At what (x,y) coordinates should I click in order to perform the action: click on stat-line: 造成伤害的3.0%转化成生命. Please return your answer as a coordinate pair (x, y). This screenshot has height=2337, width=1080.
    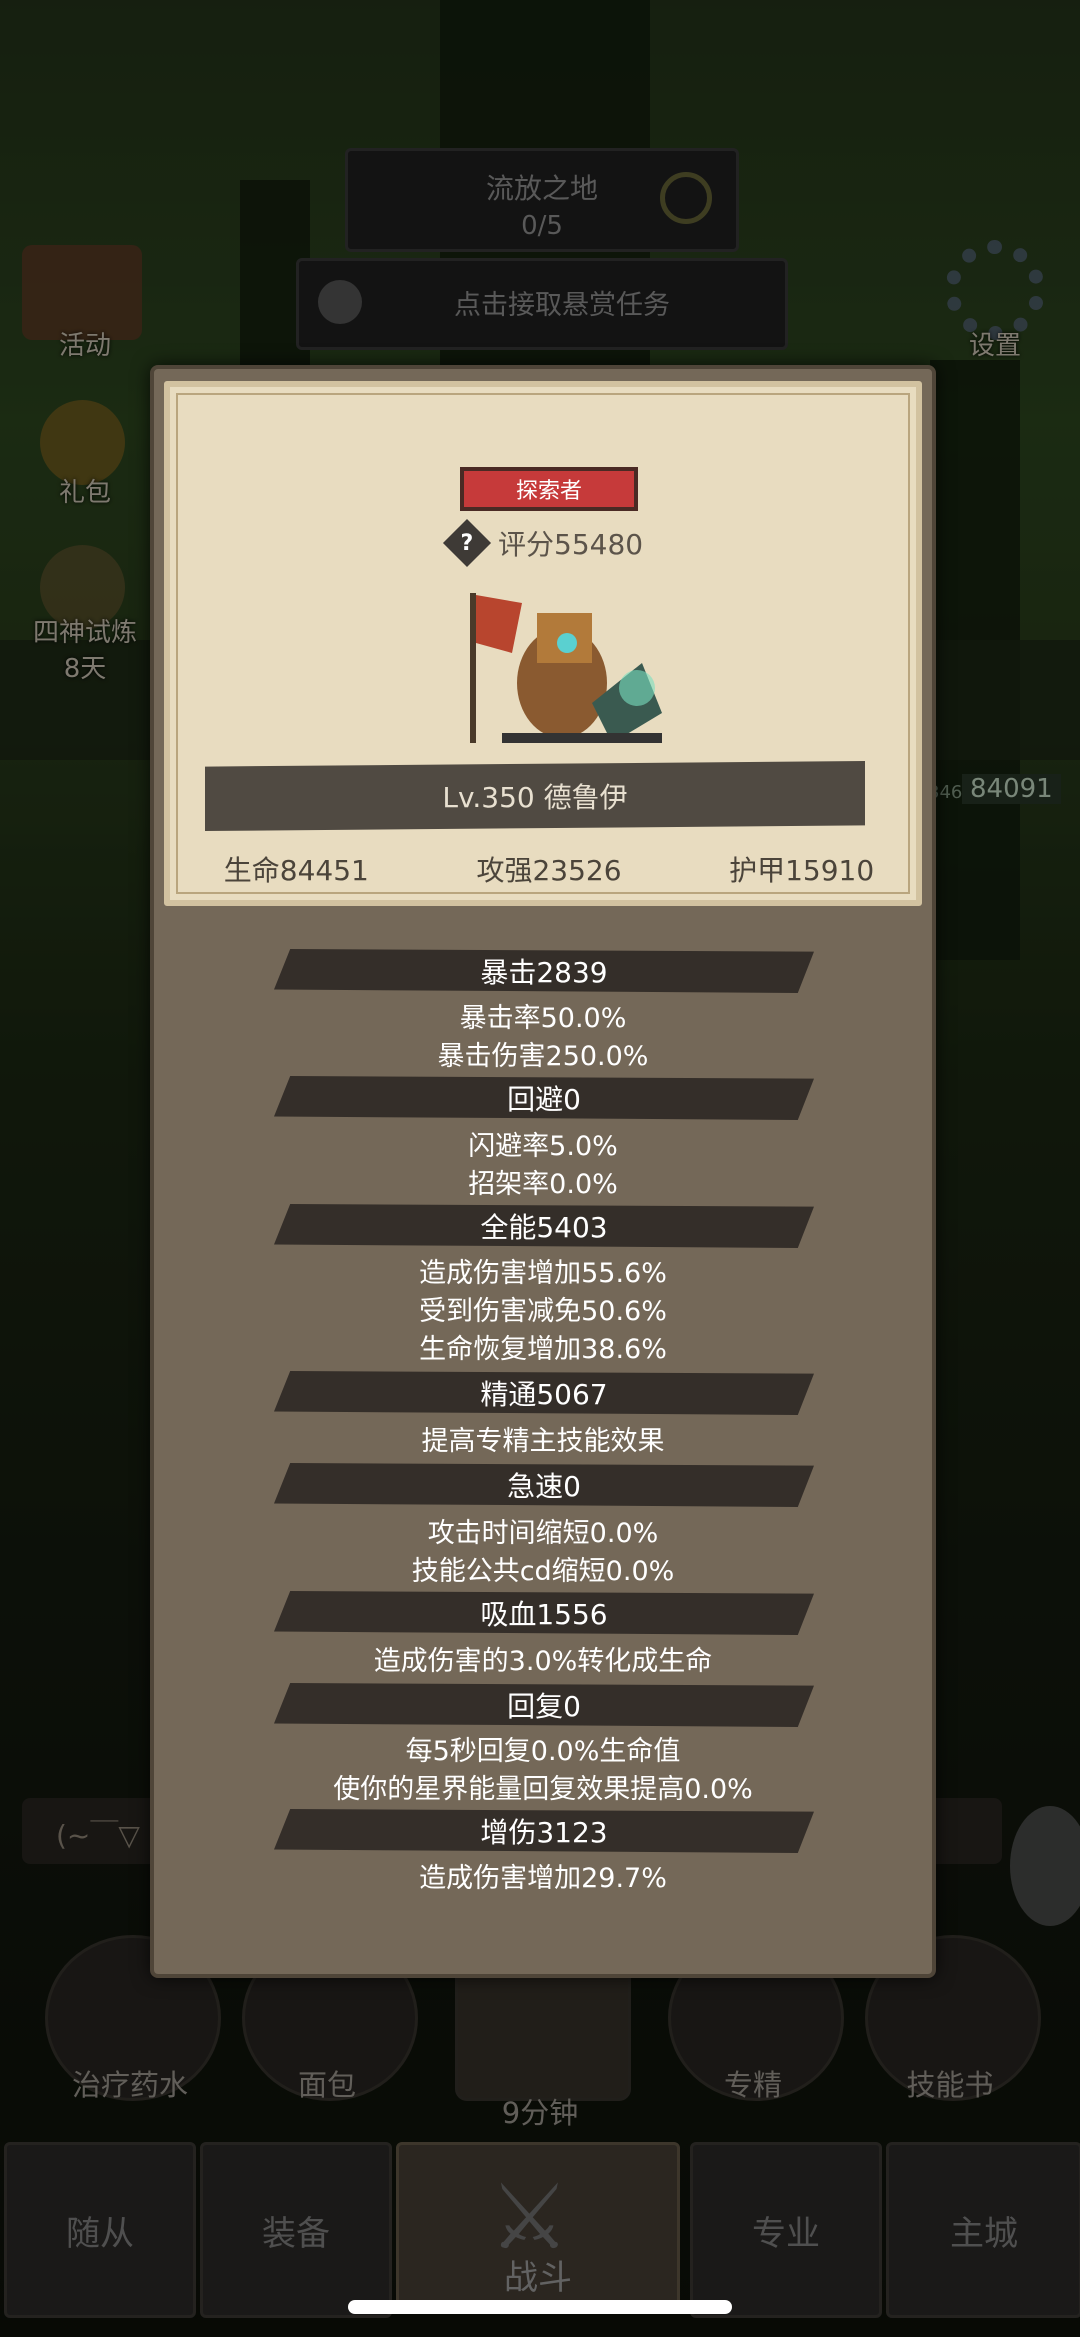
    Looking at the image, I should click on (543, 1661).